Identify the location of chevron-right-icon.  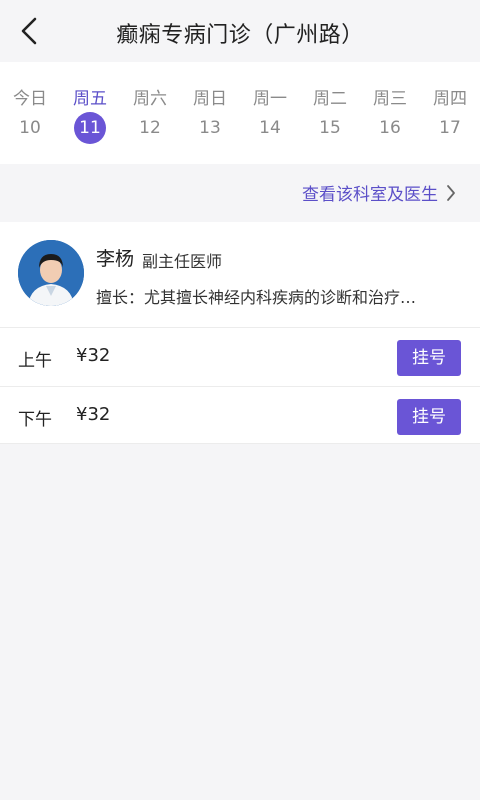
(451, 192).